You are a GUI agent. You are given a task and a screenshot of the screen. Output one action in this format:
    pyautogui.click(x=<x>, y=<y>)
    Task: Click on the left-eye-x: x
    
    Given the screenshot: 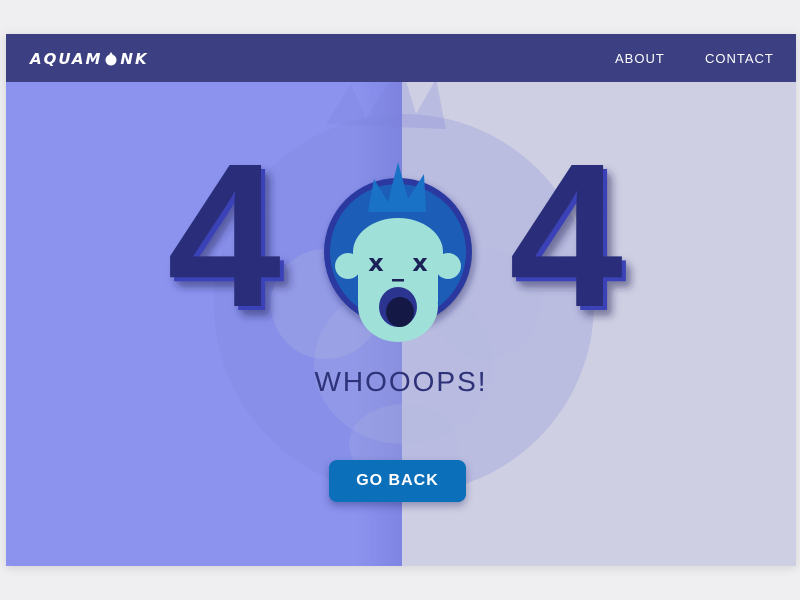 What is the action you would take?
    pyautogui.click(x=376, y=263)
    